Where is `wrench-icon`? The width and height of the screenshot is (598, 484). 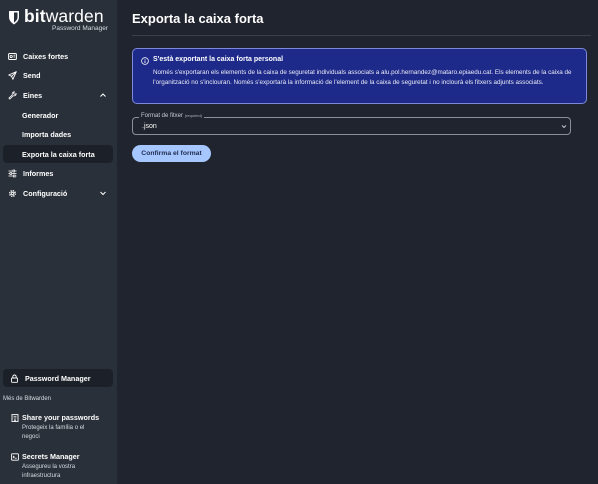 wrench-icon is located at coordinates (12, 95).